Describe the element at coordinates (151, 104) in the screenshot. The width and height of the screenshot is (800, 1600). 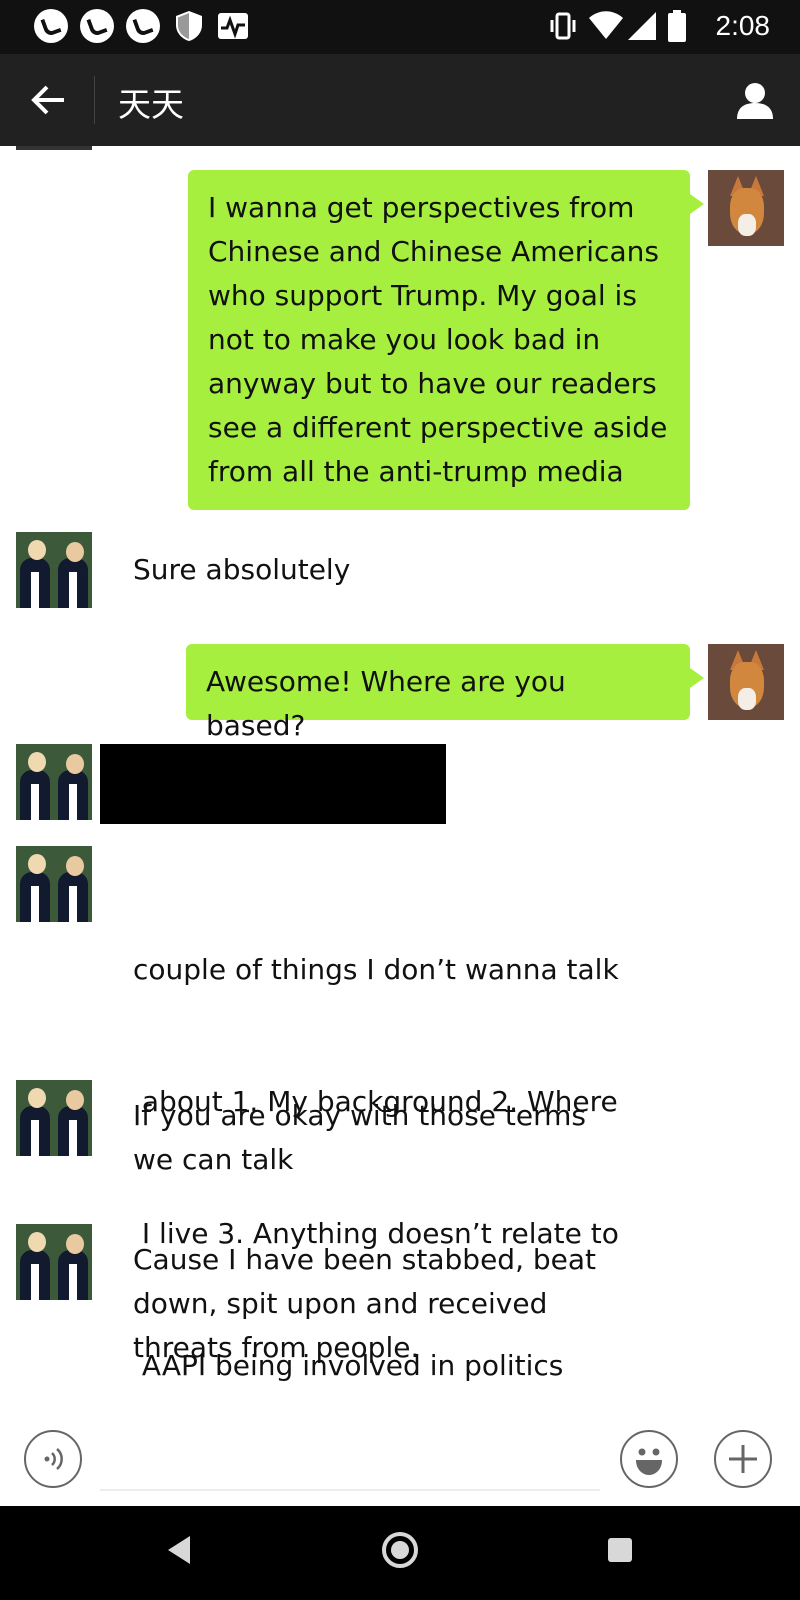
I see `chat-title: 天天` at that location.